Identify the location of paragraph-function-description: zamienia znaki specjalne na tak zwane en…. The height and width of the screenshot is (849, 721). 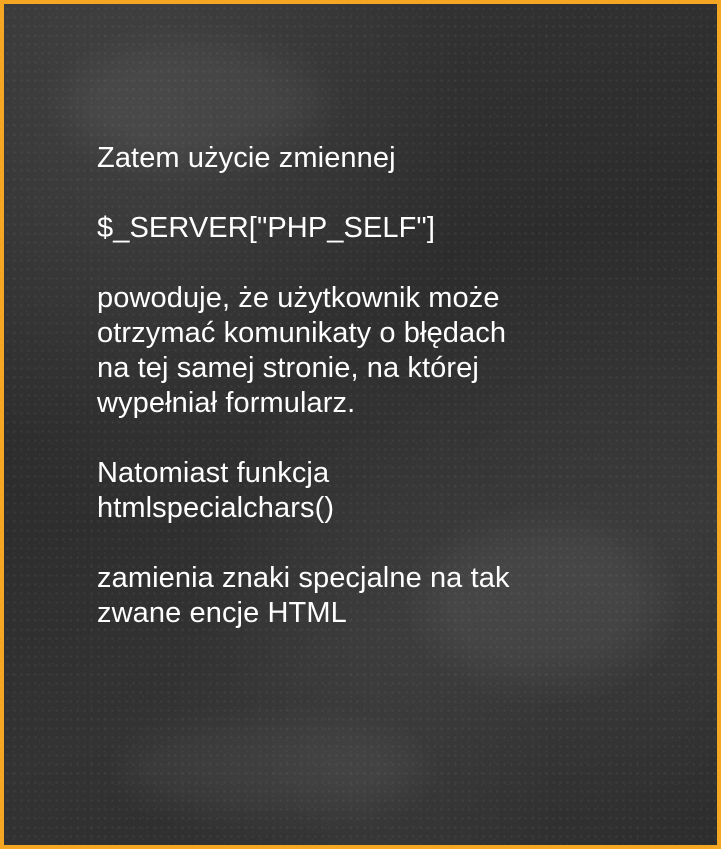
(377, 596).